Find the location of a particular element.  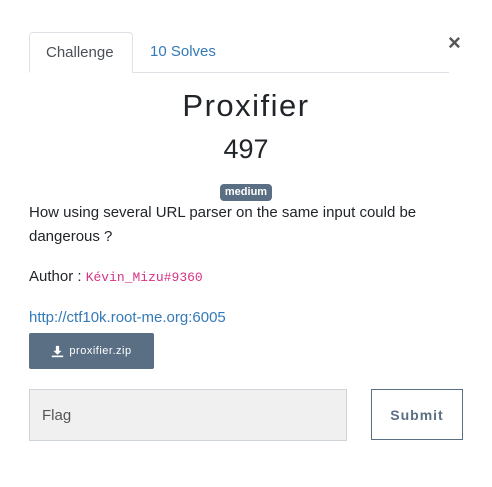

tab-solves: 10 Solves is located at coordinates (183, 52).